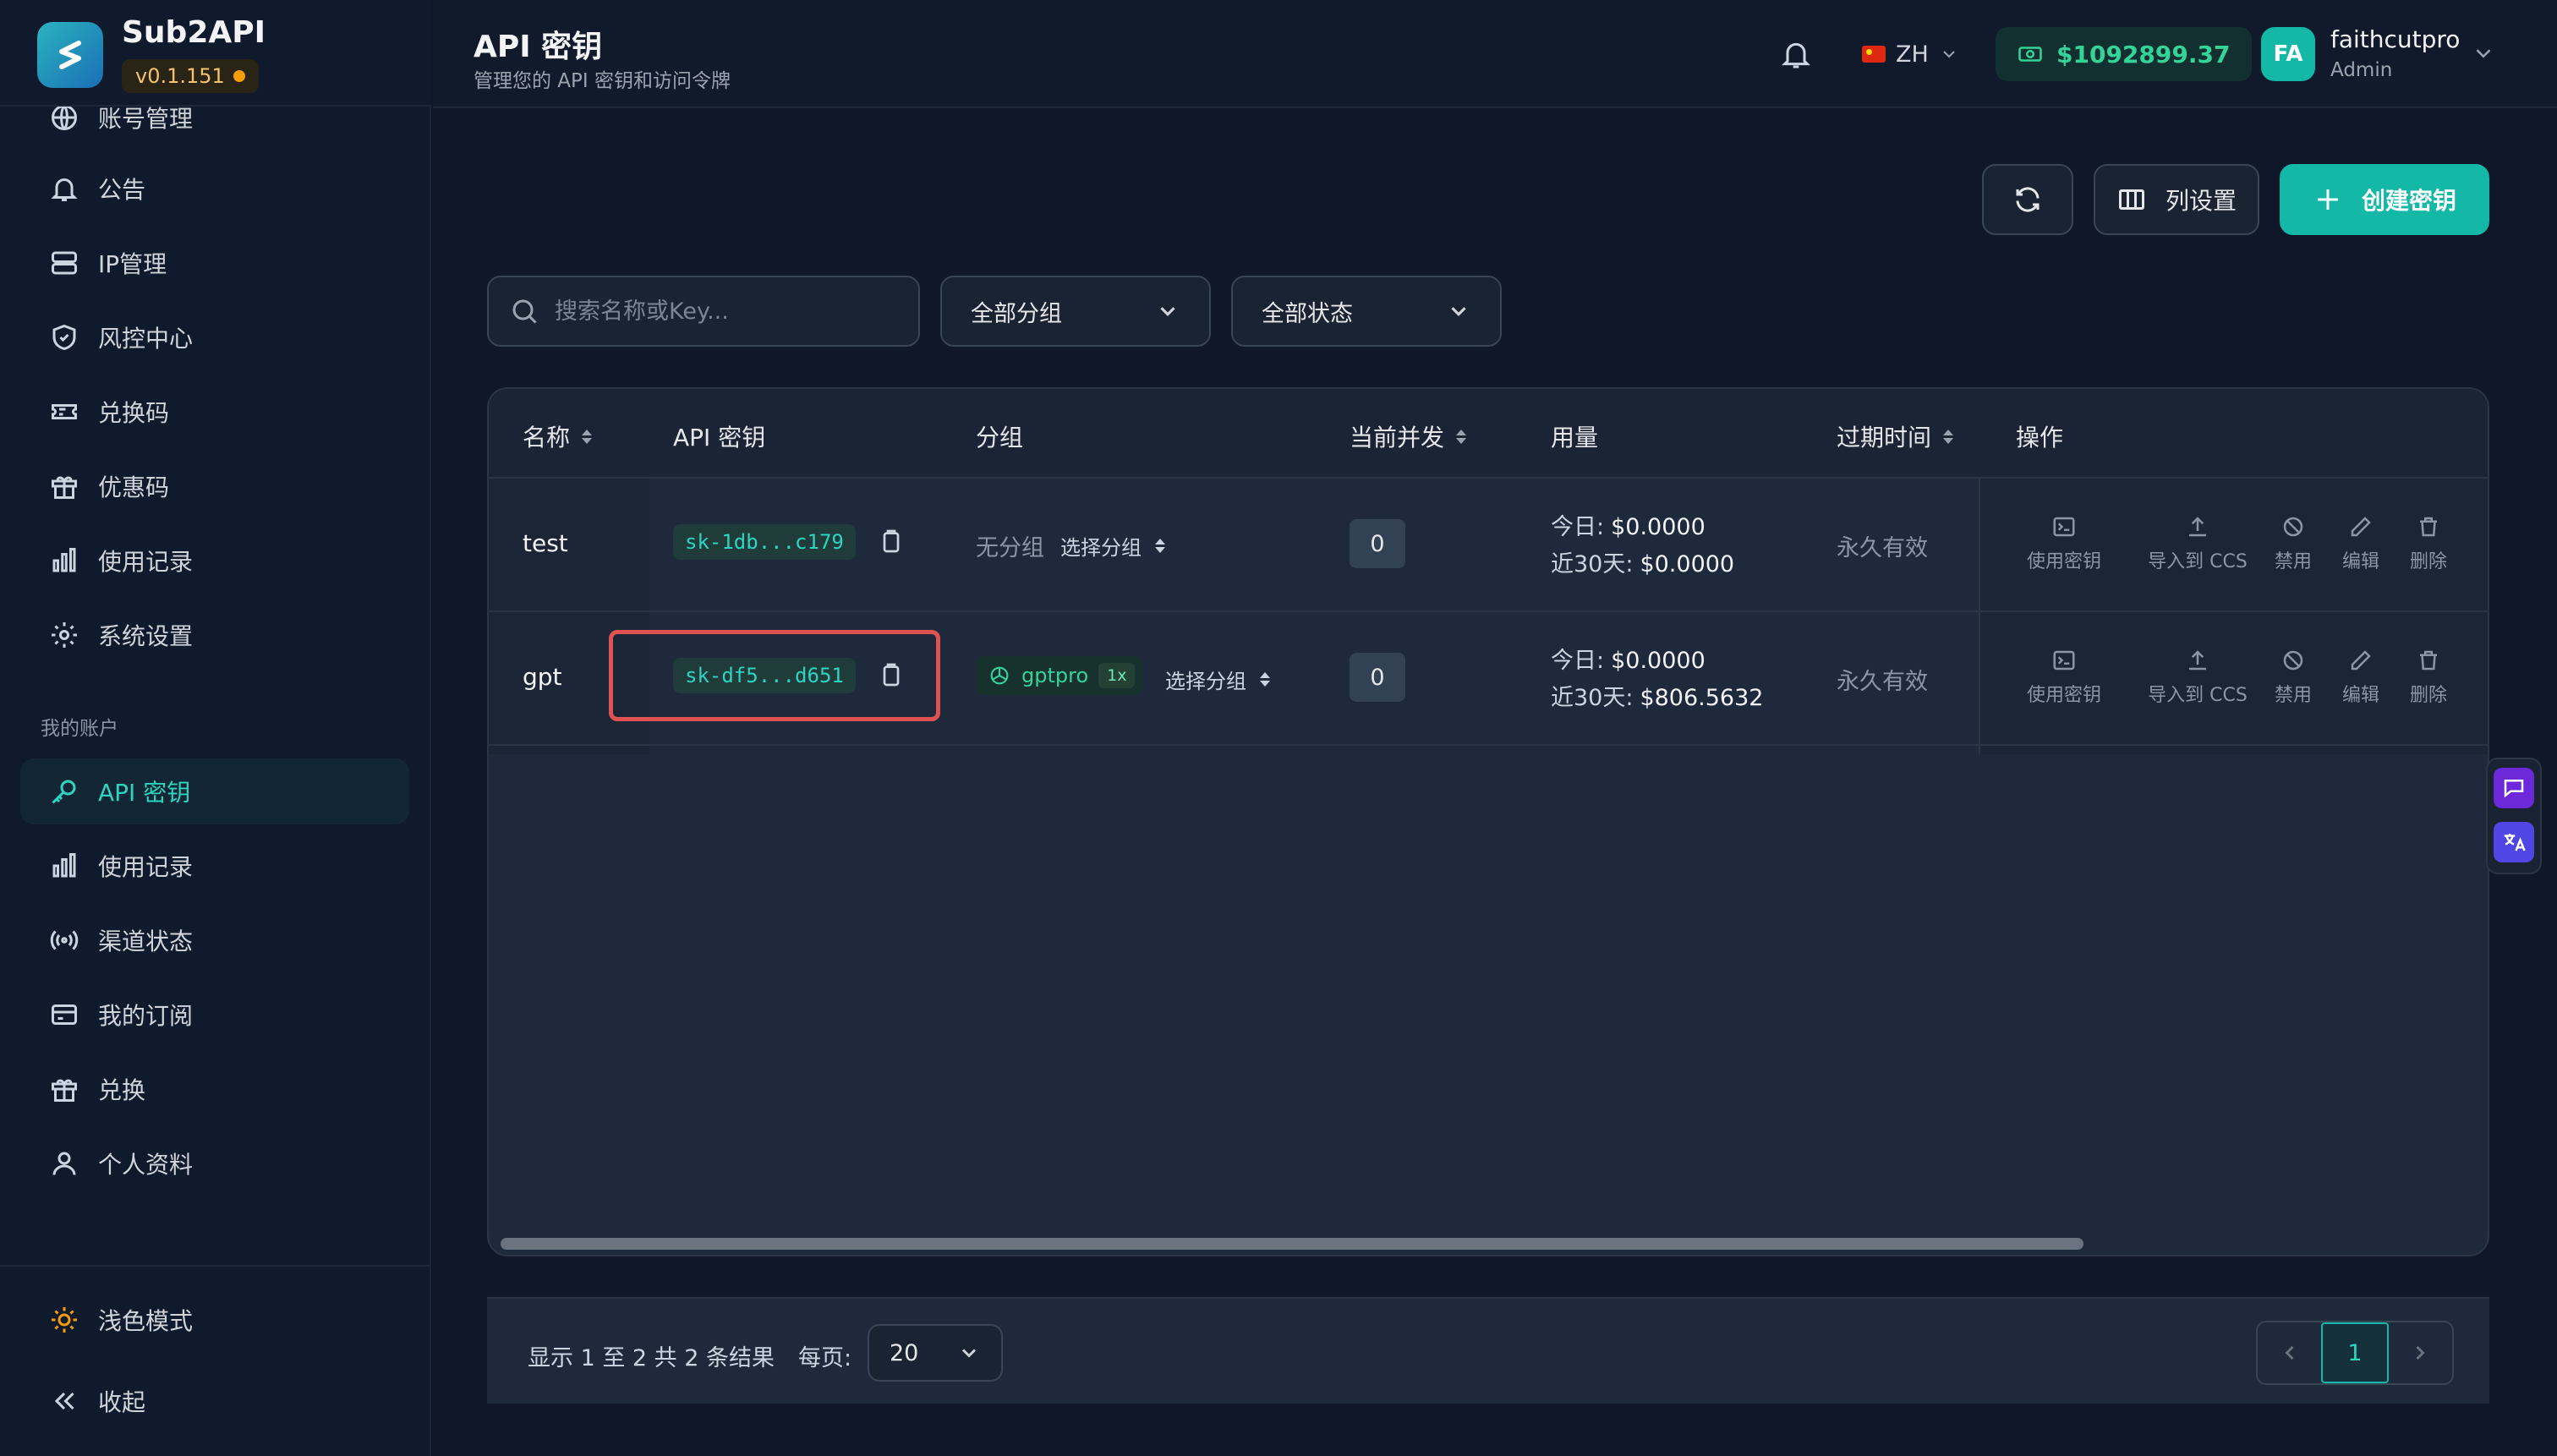 The image size is (2557, 1456). I want to click on sidebar-item-label: 渠道状态, so click(146, 941).